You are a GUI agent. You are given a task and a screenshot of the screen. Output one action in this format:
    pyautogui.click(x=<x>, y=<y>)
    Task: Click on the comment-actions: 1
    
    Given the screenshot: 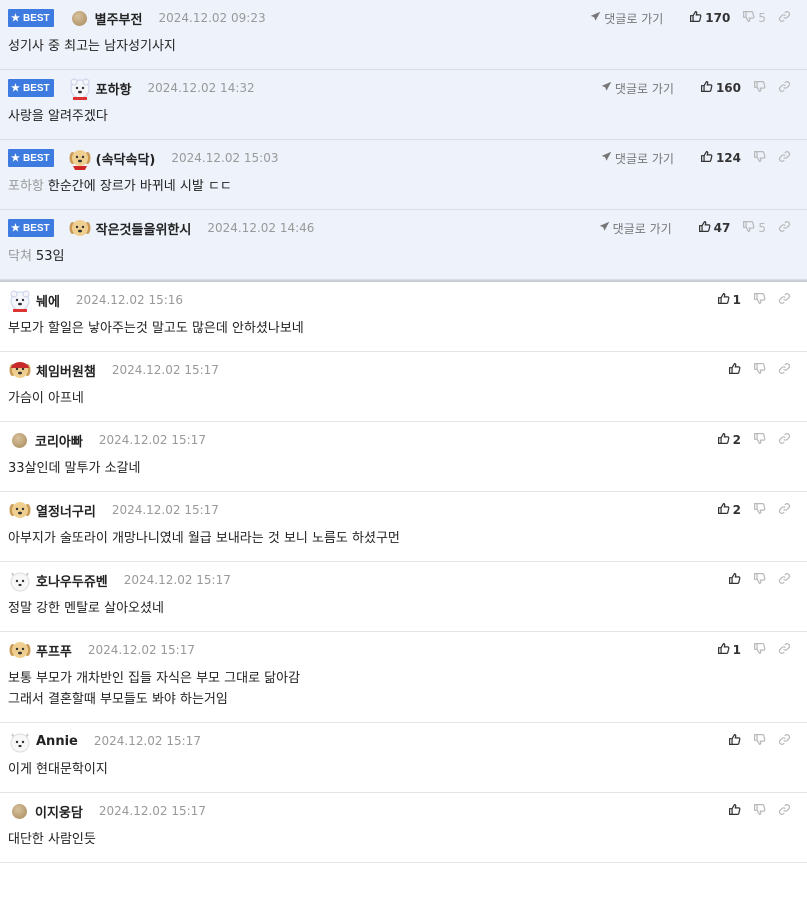 What is the action you would take?
    pyautogui.click(x=748, y=650)
    